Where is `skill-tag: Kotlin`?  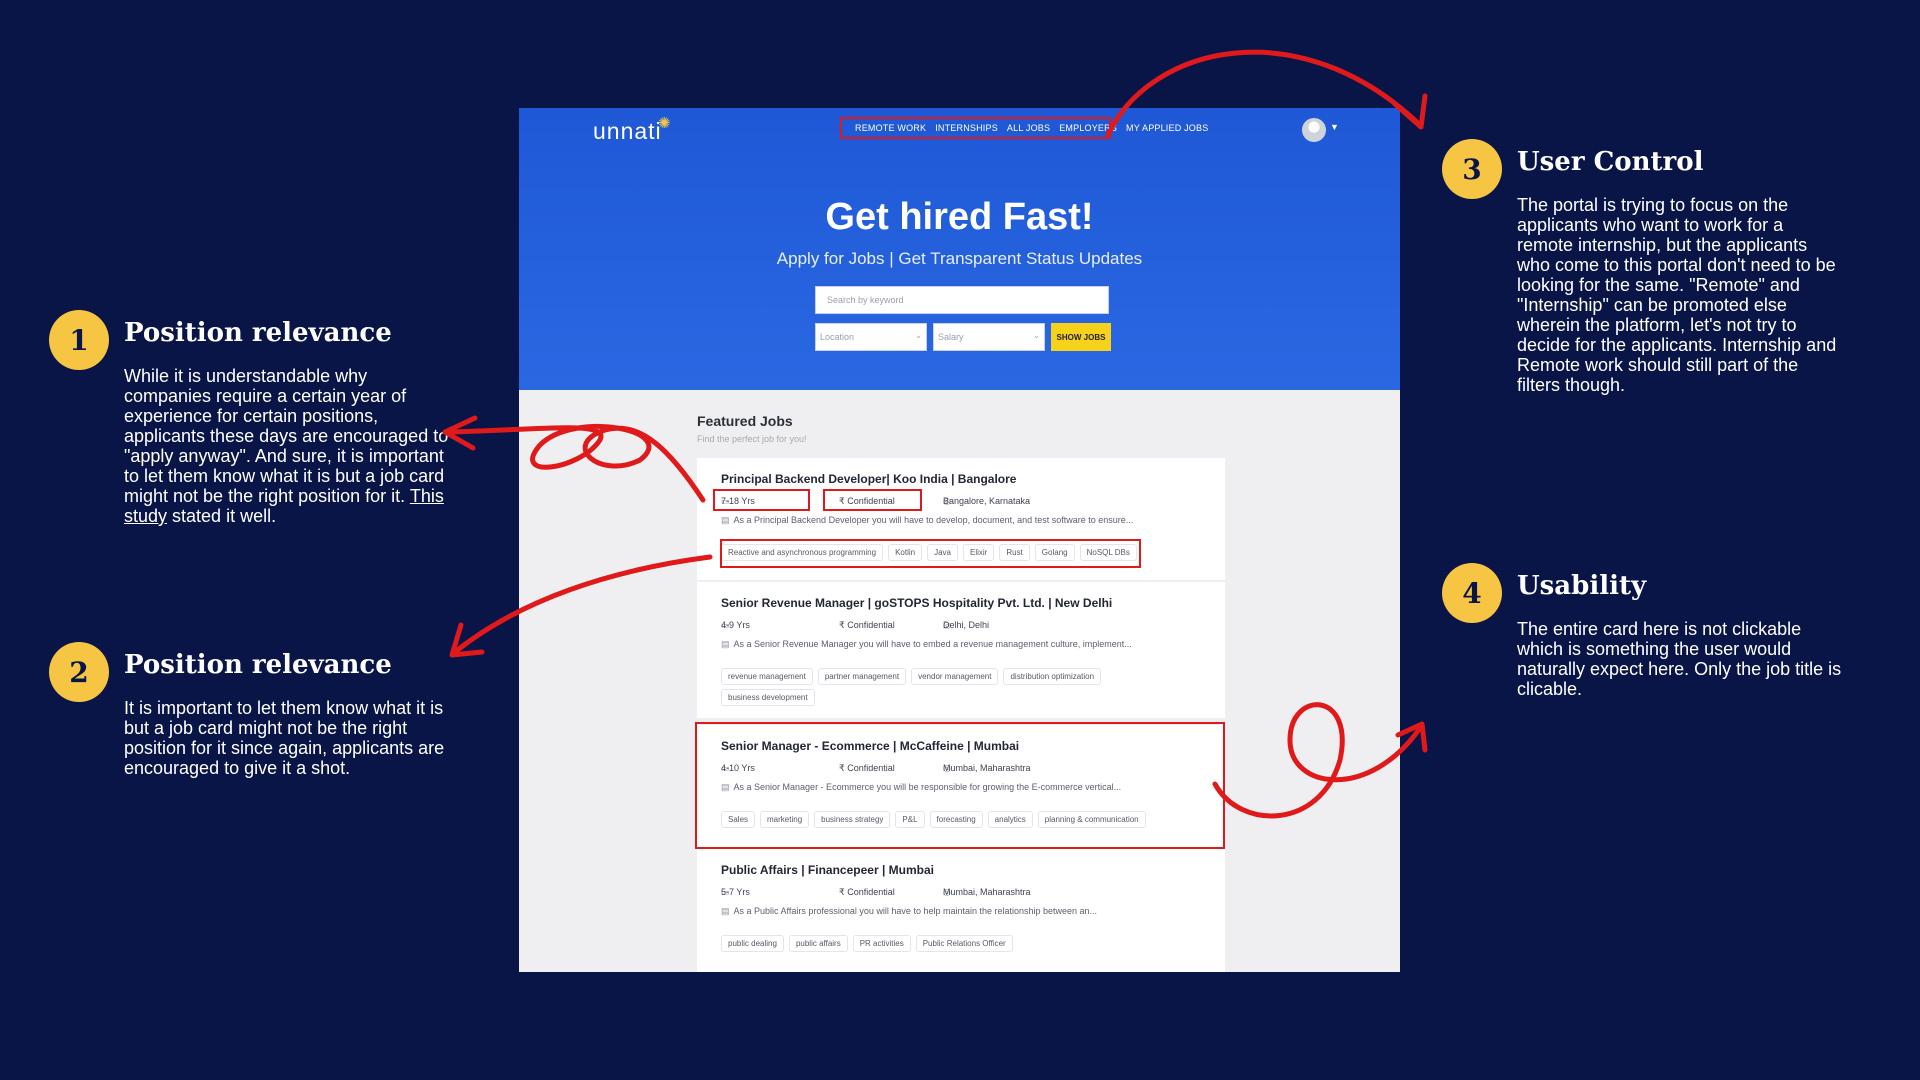 skill-tag: Kotlin is located at coordinates (905, 552).